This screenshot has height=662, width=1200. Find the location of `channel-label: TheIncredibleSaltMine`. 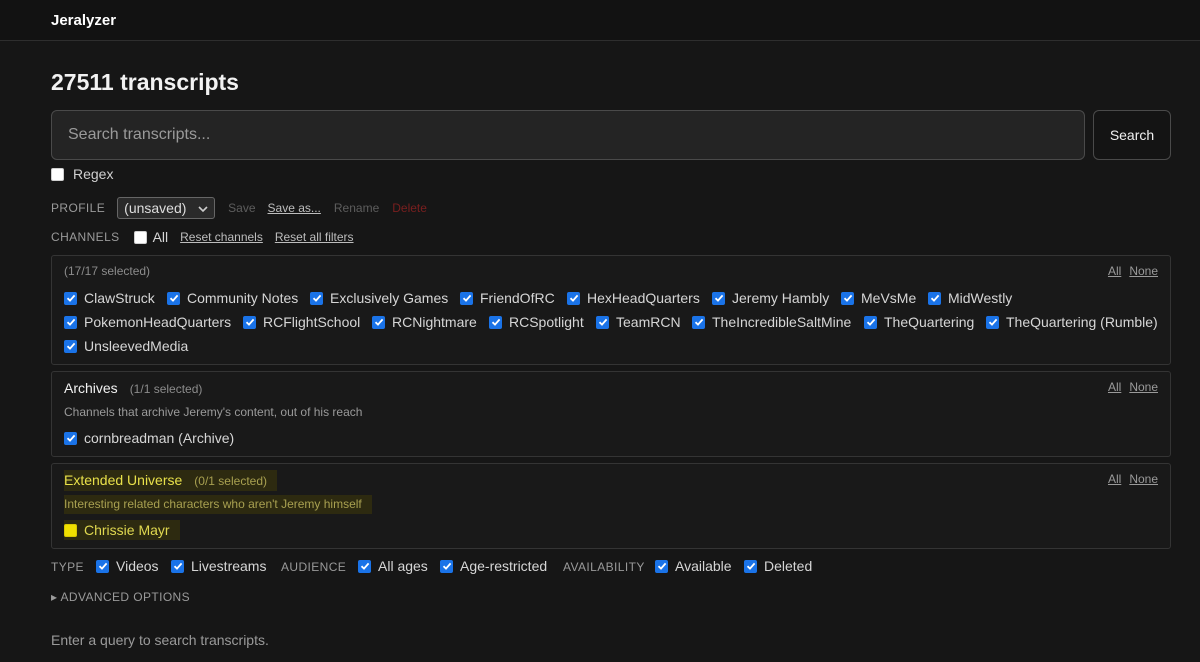

channel-label: TheIncredibleSaltMine is located at coordinates (782, 322).